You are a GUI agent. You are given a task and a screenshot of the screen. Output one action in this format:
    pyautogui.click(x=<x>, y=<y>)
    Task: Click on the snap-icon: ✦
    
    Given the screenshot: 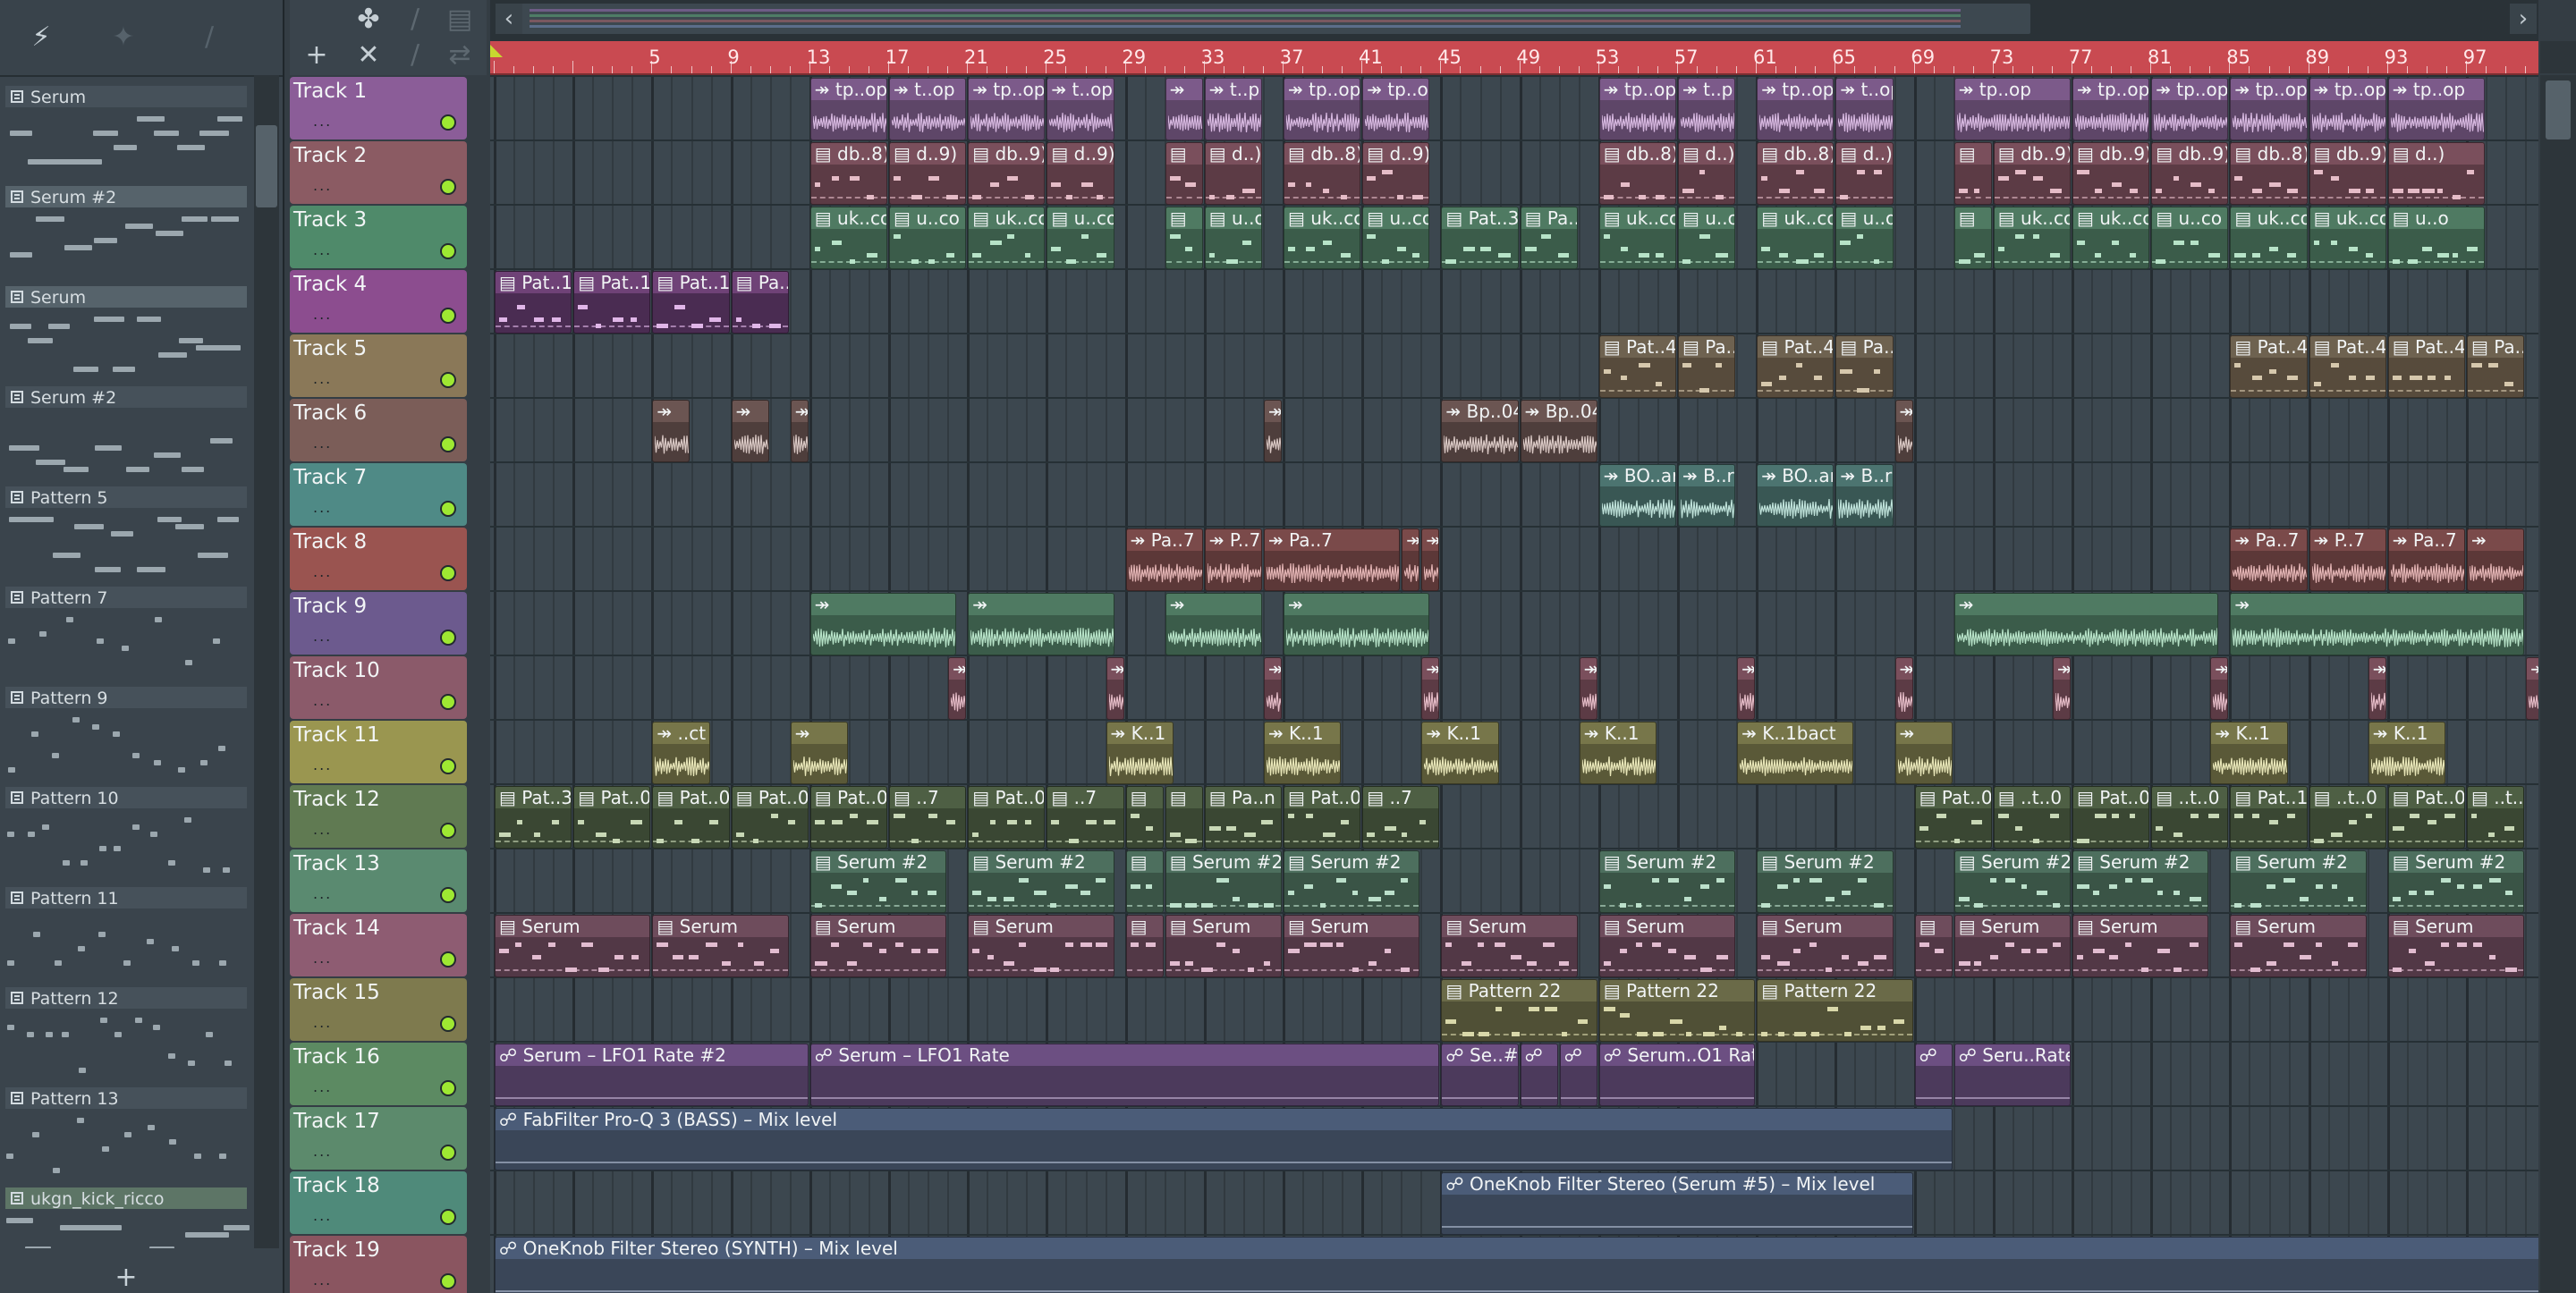 What is the action you would take?
    pyautogui.click(x=123, y=37)
    